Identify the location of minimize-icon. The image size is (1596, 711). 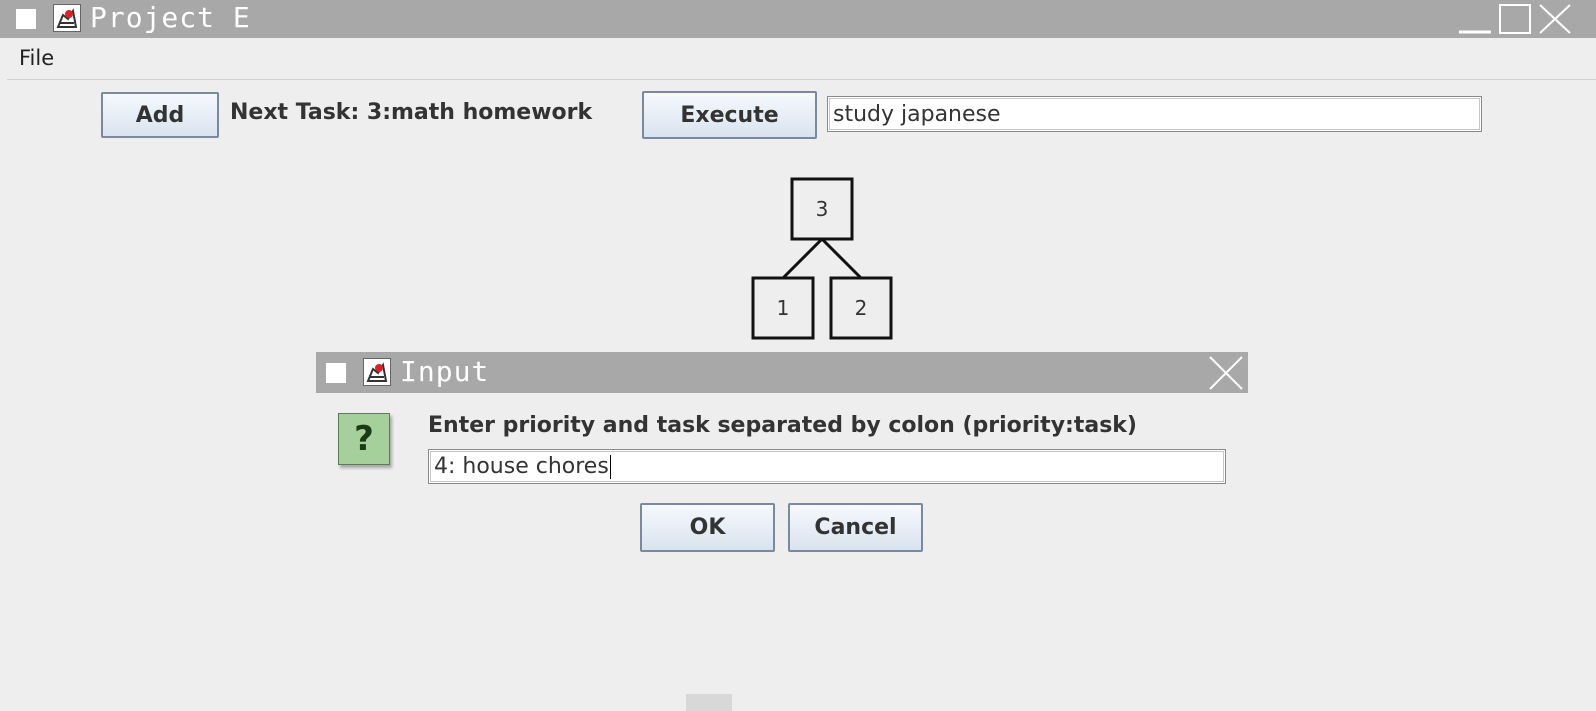
(1475, 19).